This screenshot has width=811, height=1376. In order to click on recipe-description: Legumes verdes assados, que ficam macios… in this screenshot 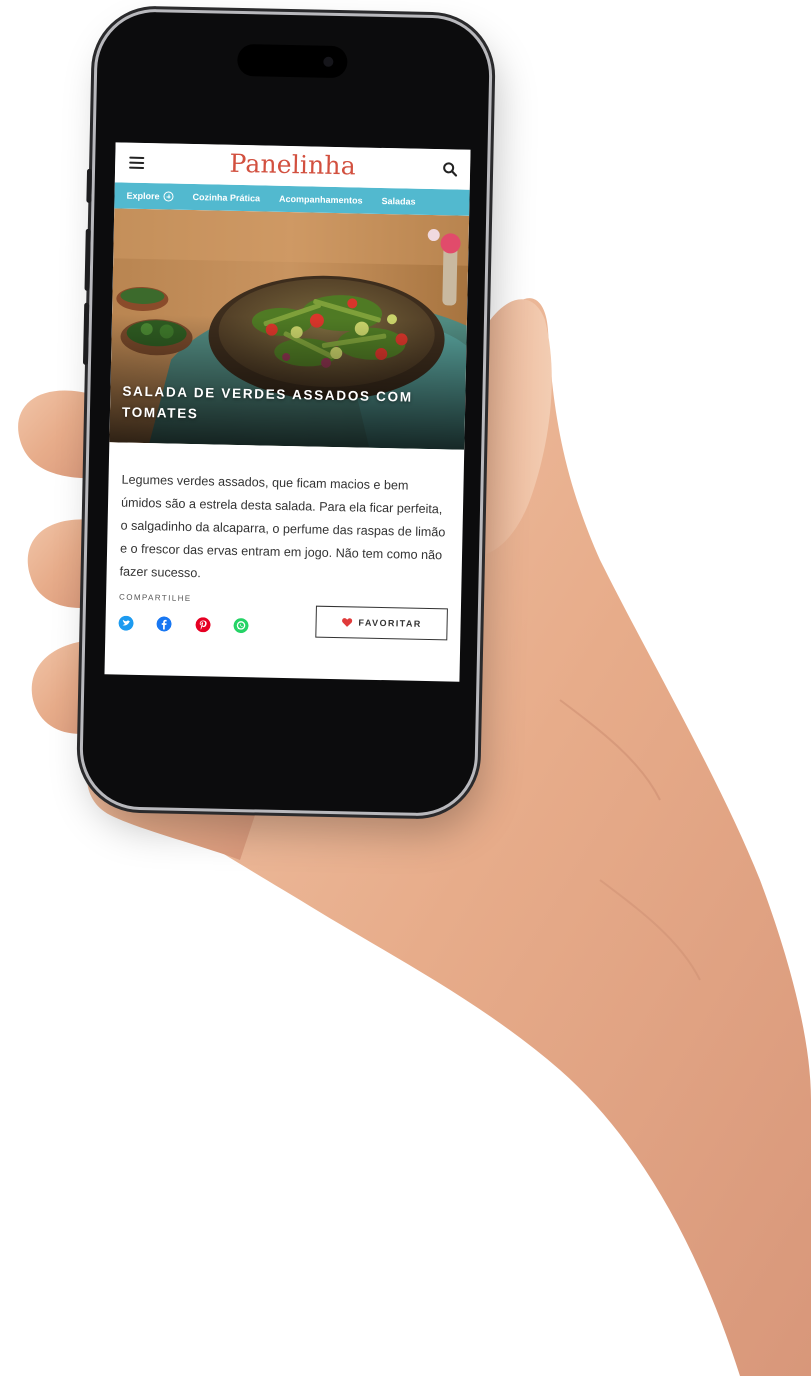, I will do `click(282, 526)`.